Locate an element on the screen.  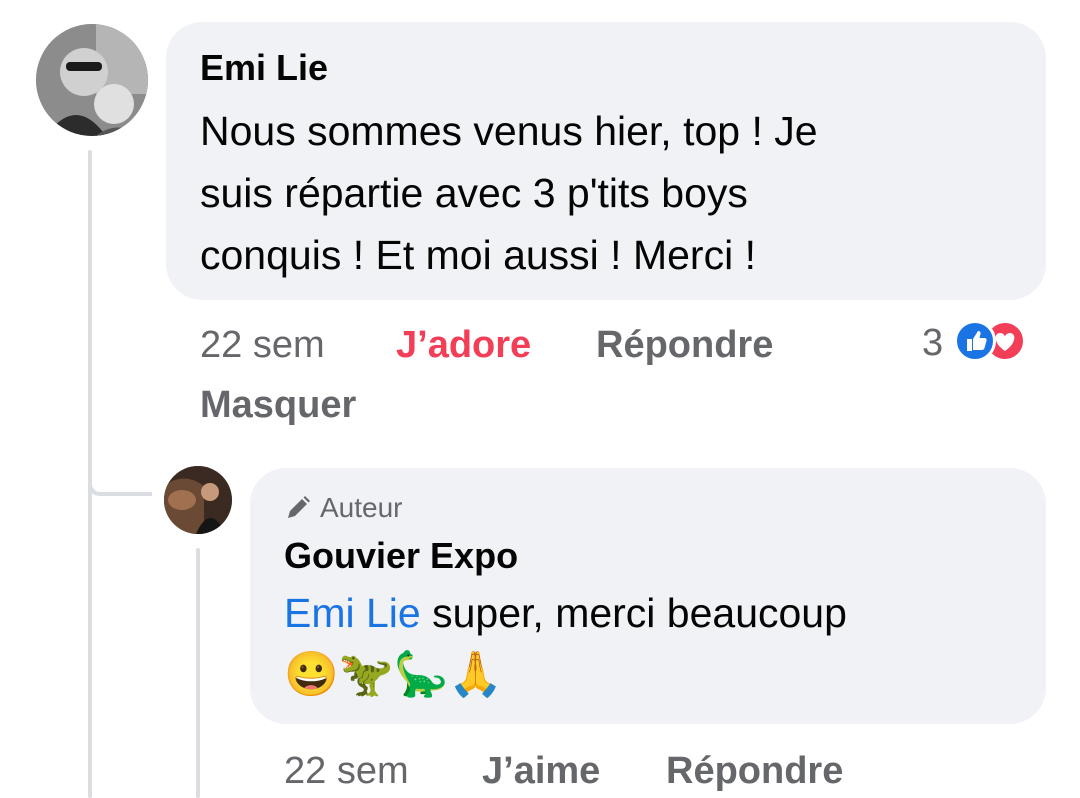
avatar is located at coordinates (92, 80).